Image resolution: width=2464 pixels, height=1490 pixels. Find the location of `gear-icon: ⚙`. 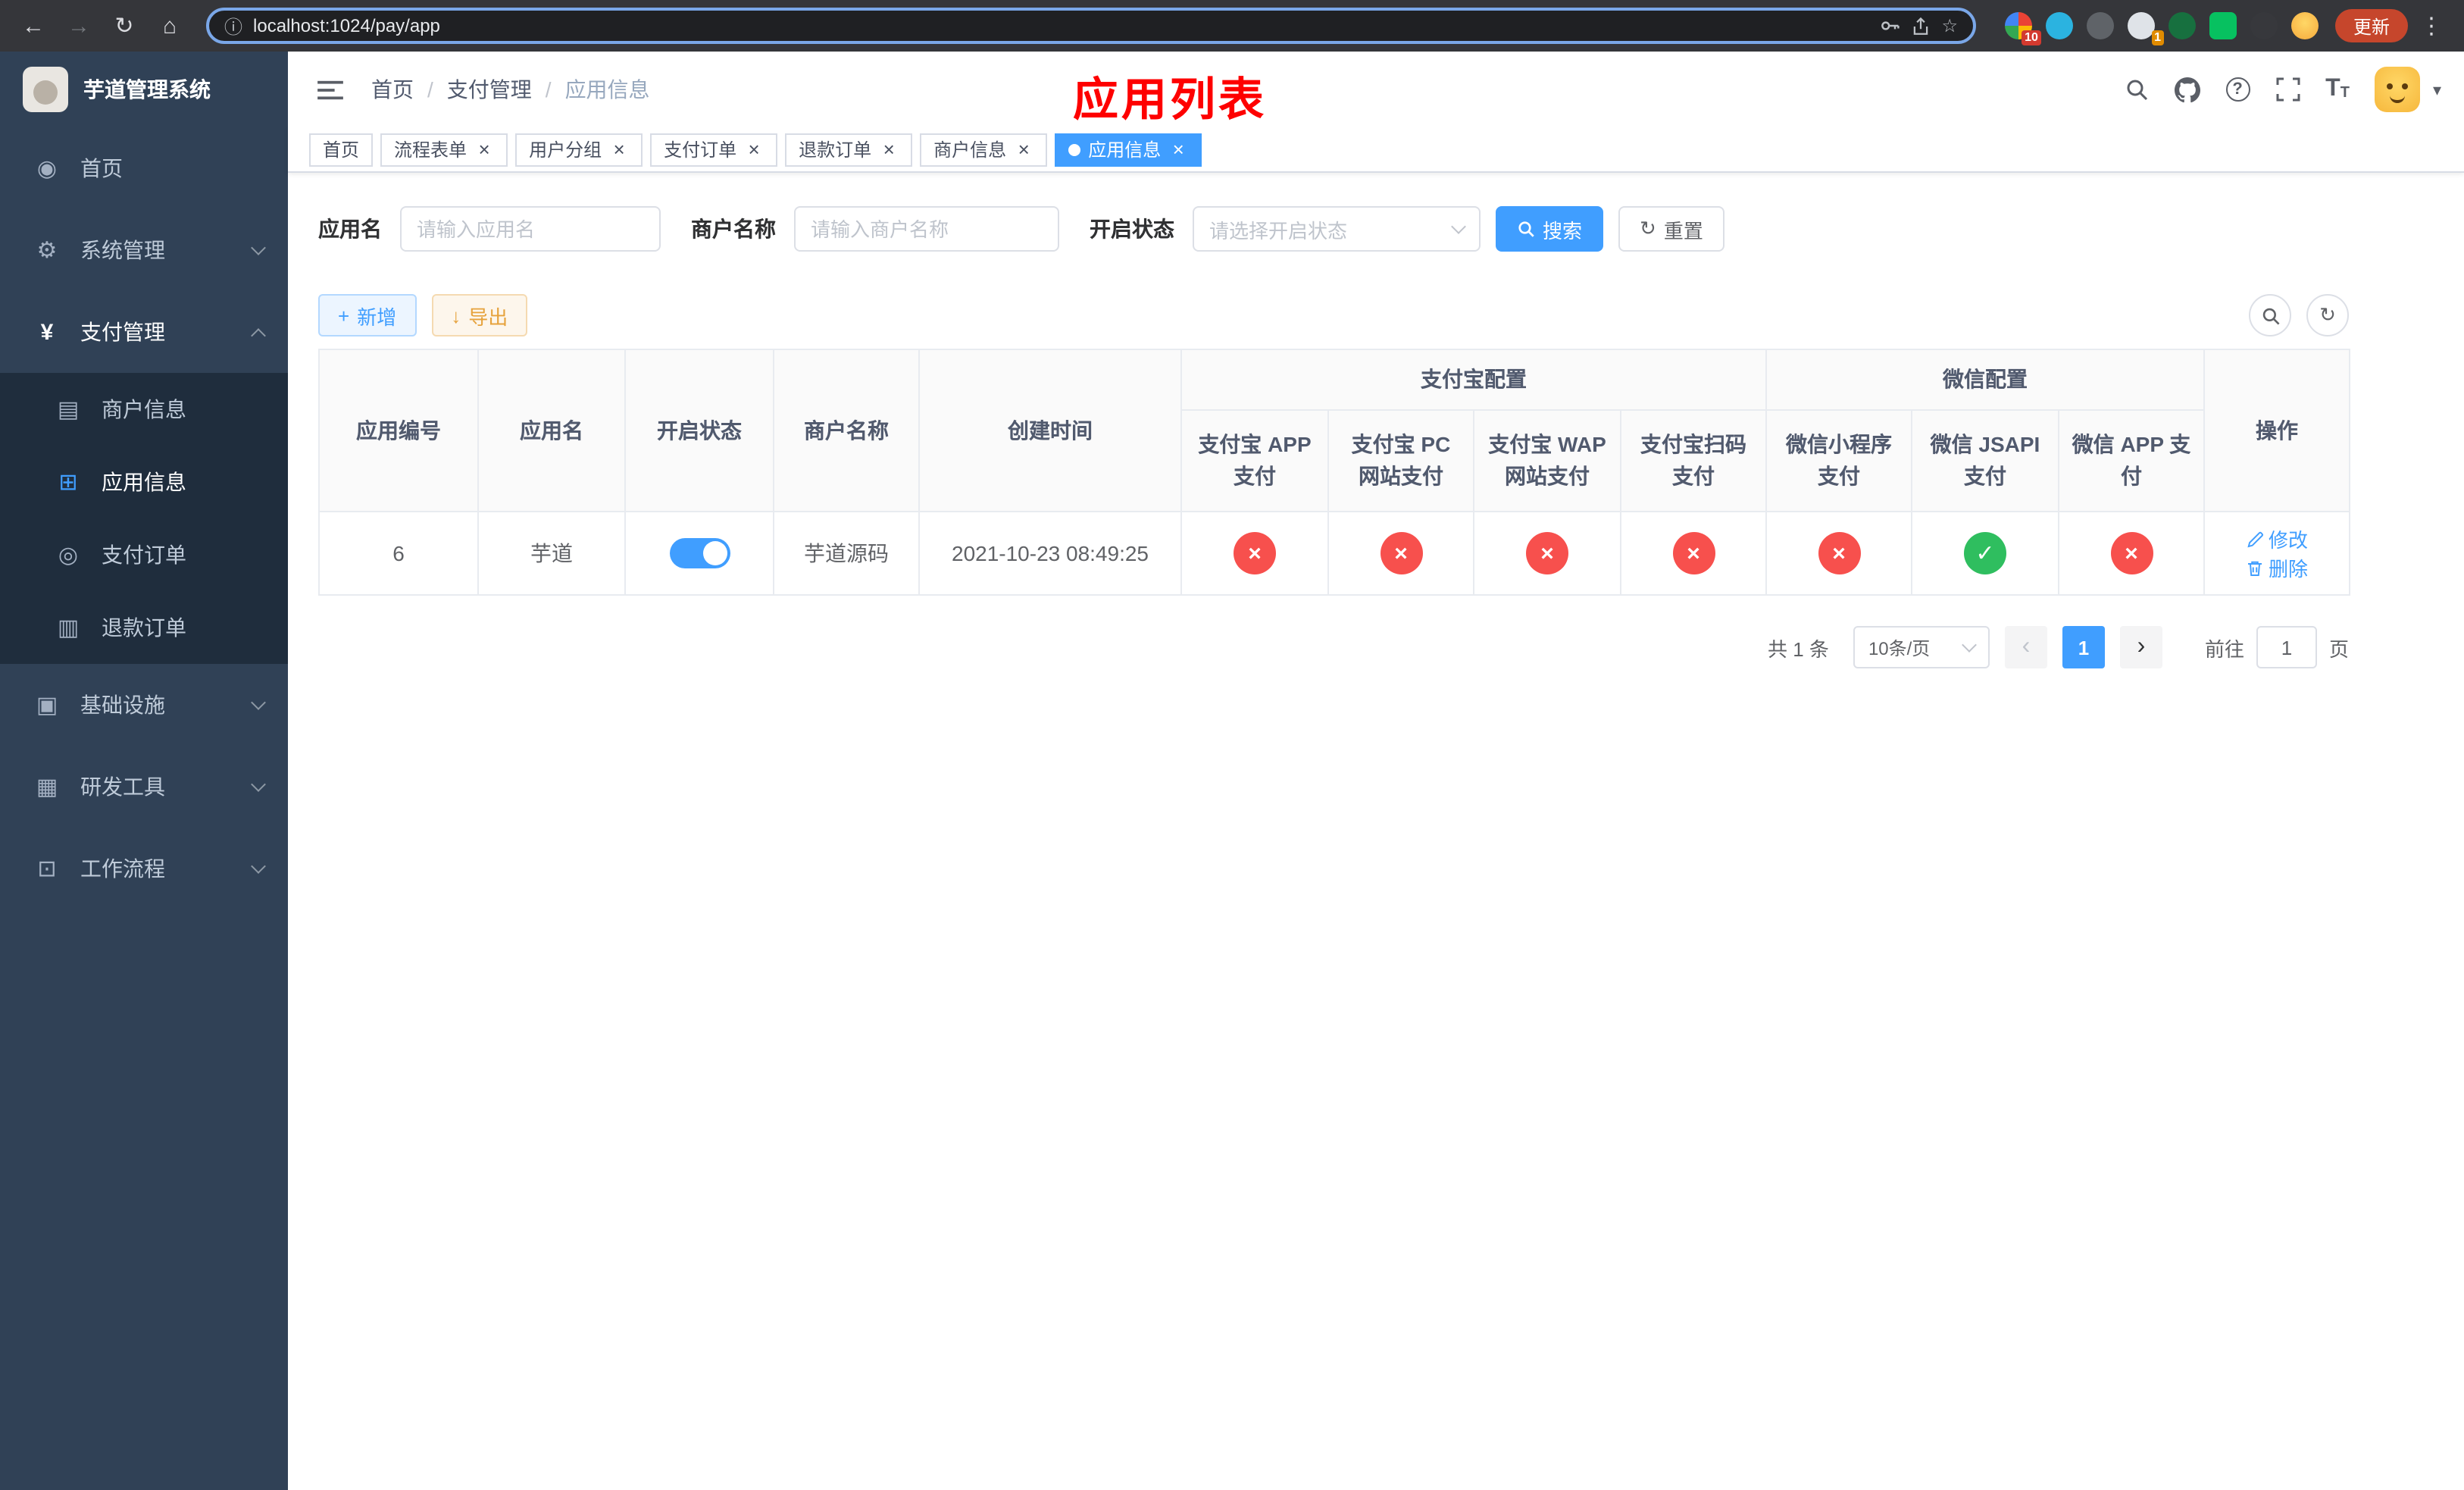

gear-icon: ⚙ is located at coordinates (47, 251).